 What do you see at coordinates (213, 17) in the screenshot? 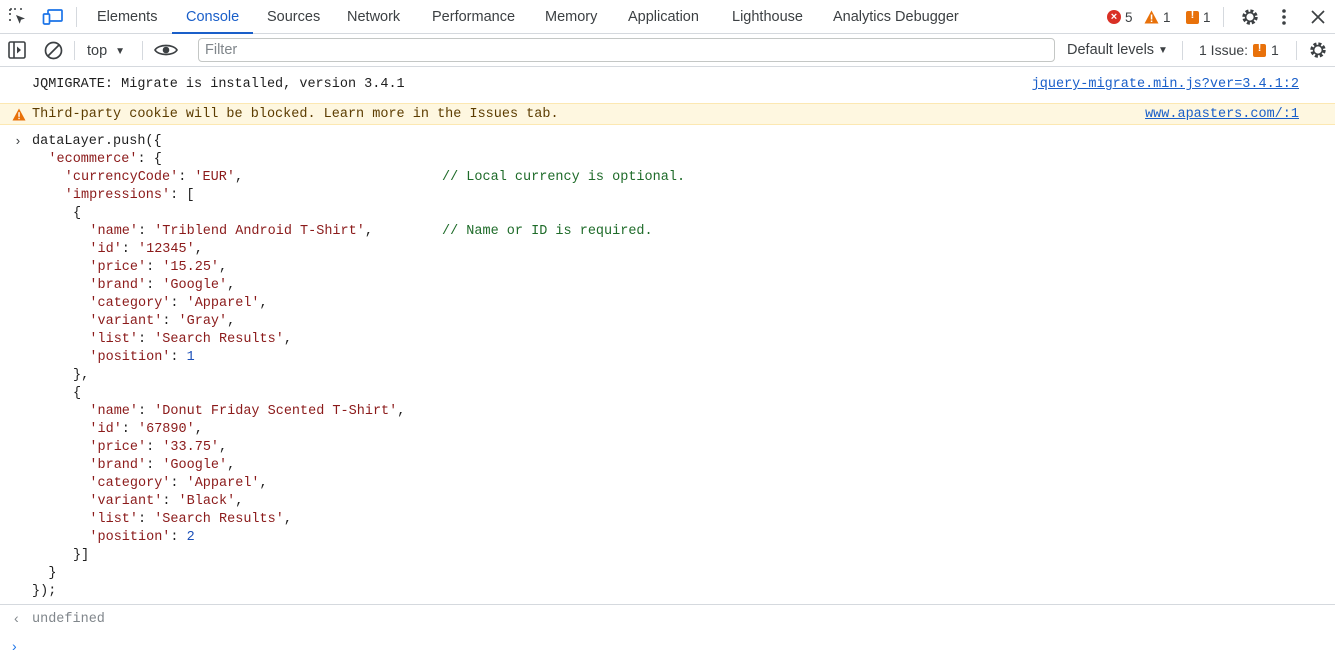
I see `tab-console: Console` at bounding box center [213, 17].